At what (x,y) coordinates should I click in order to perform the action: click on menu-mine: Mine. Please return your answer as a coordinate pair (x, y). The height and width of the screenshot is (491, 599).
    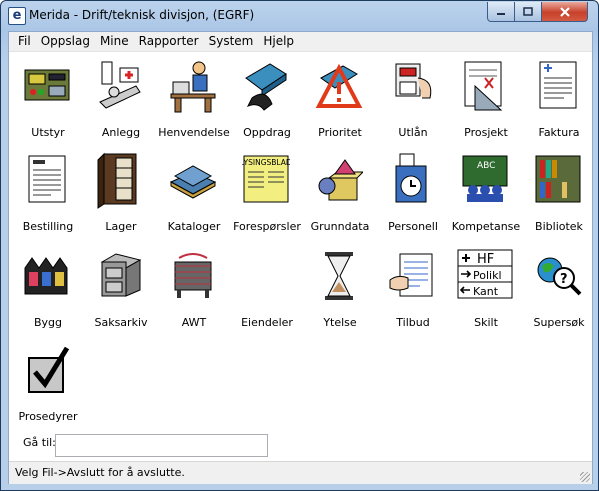
    Looking at the image, I should click on (114, 41).